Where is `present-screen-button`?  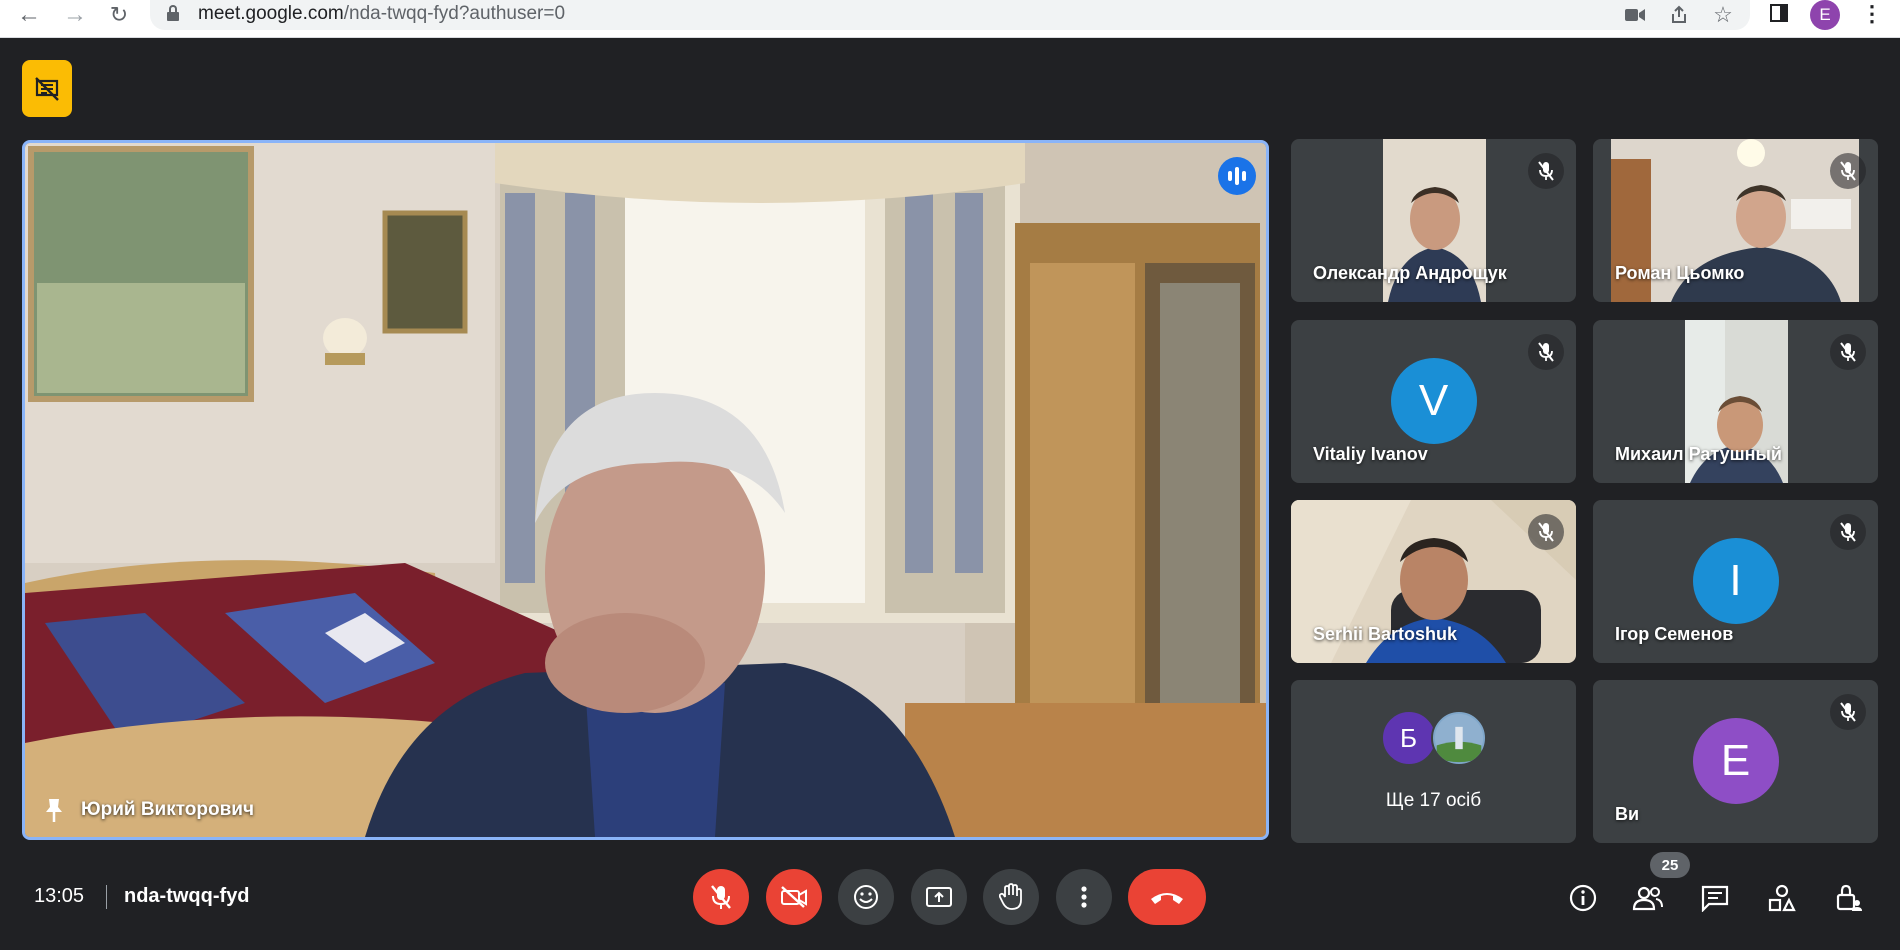 present-screen-button is located at coordinates (939, 897).